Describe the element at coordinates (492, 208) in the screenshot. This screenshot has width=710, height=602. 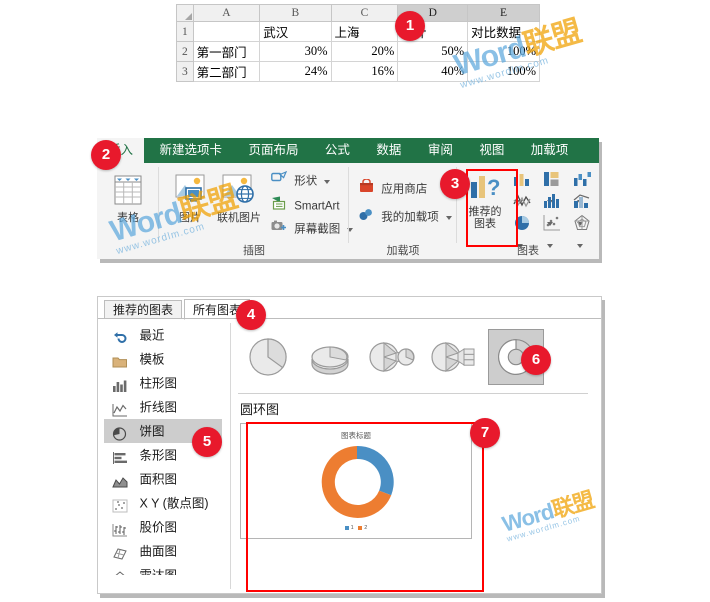
I see `recommended-charts-highlight` at that location.